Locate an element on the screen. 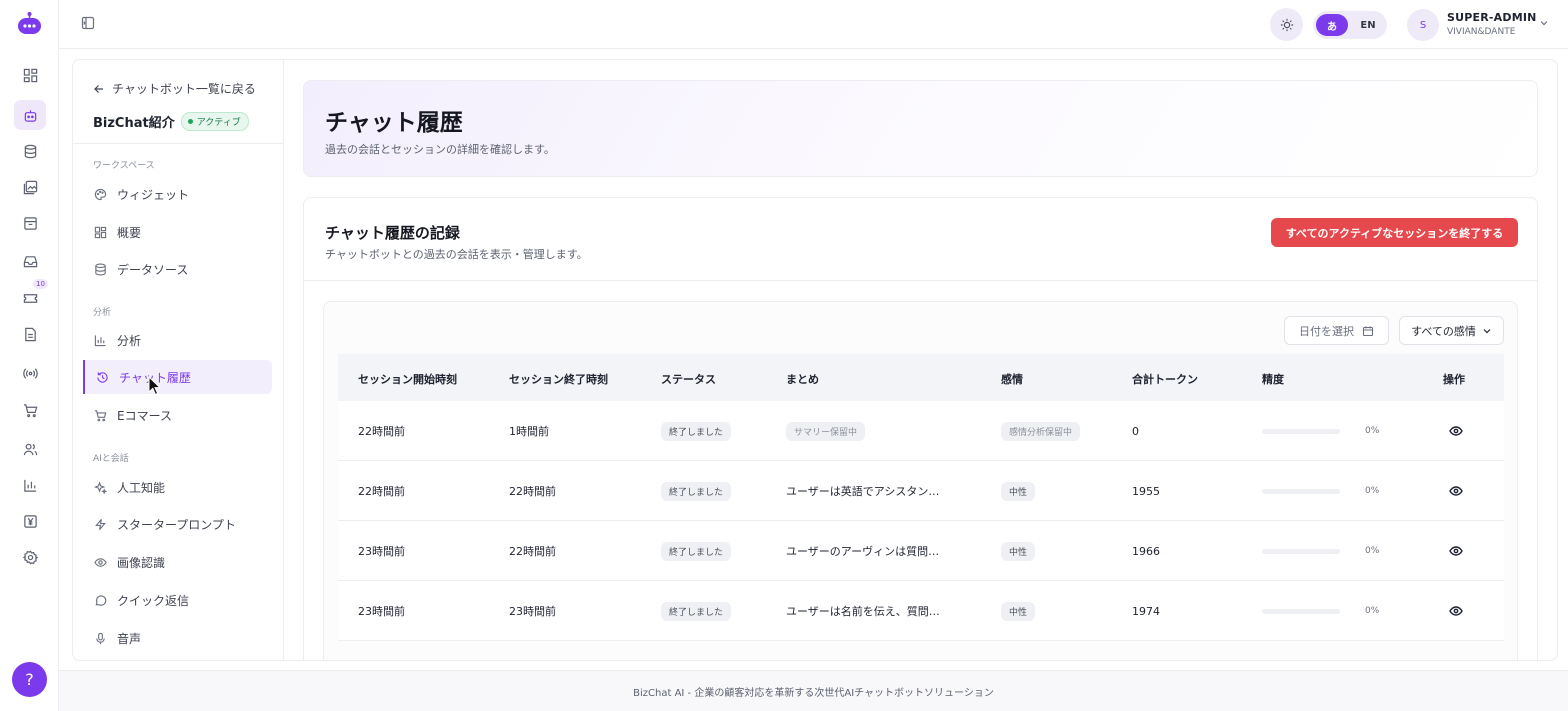  sentiment-chip: 中性 is located at coordinates (1018, 491).